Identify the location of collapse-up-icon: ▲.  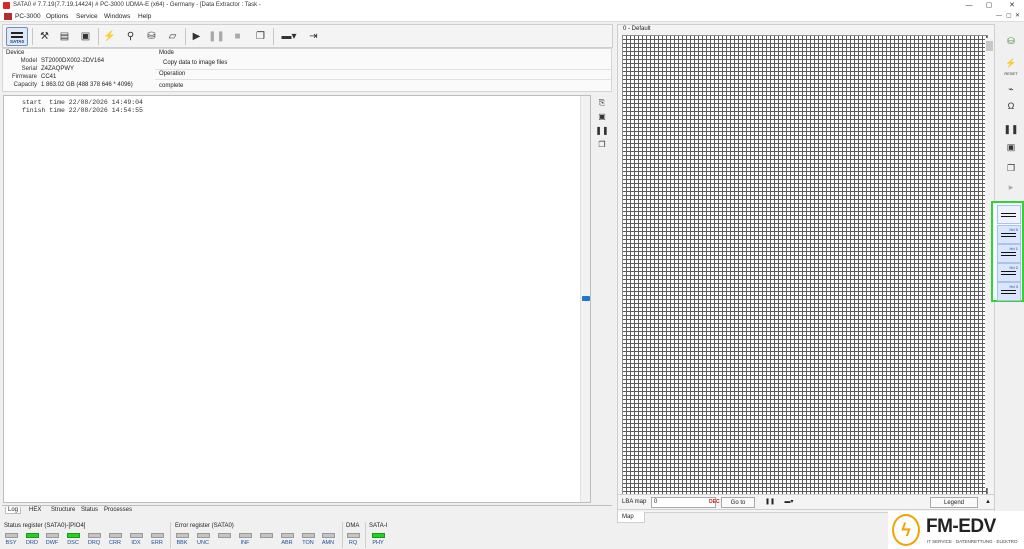
(988, 502).